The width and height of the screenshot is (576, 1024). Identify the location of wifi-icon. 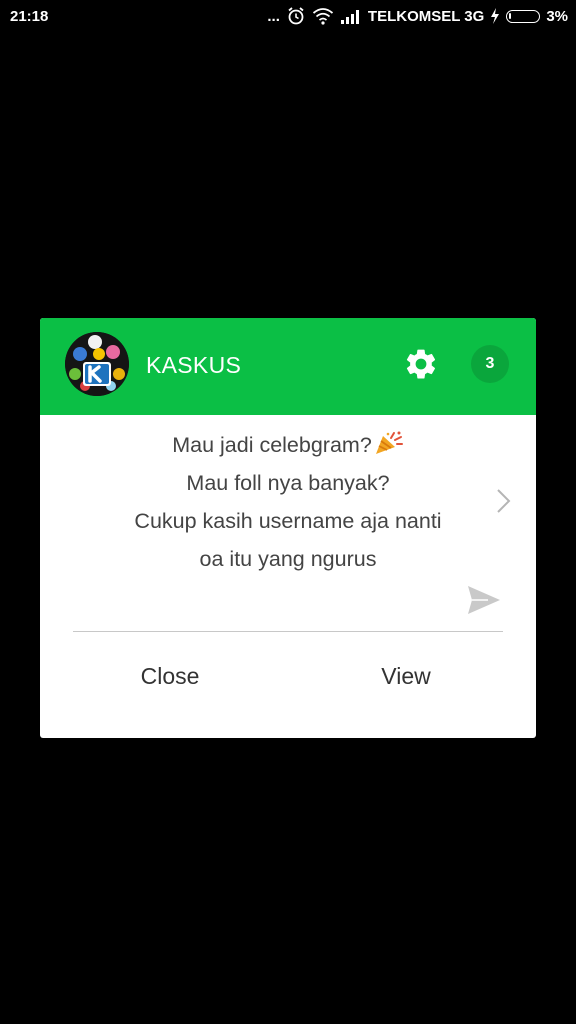
(322, 16).